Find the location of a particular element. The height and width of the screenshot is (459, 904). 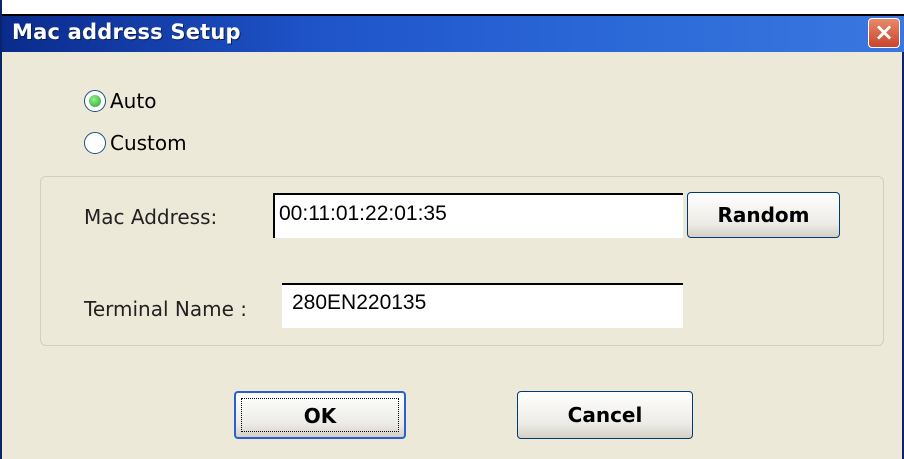

radio-auto-label: Auto is located at coordinates (133, 101).